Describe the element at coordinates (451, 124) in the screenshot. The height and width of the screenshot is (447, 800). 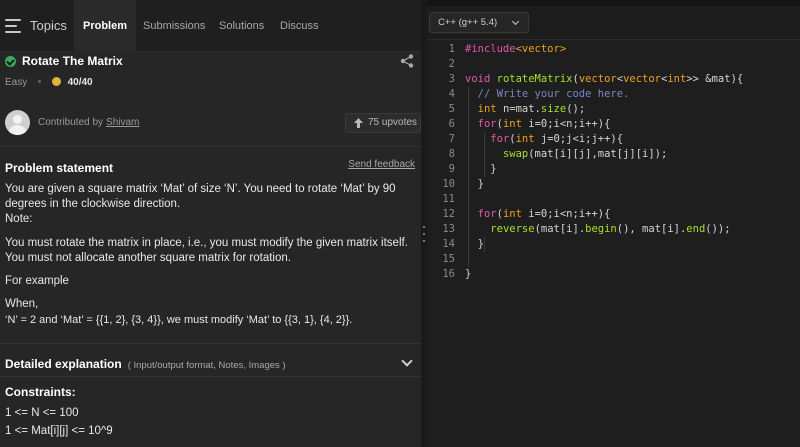
I see `line-number: 6` at that location.